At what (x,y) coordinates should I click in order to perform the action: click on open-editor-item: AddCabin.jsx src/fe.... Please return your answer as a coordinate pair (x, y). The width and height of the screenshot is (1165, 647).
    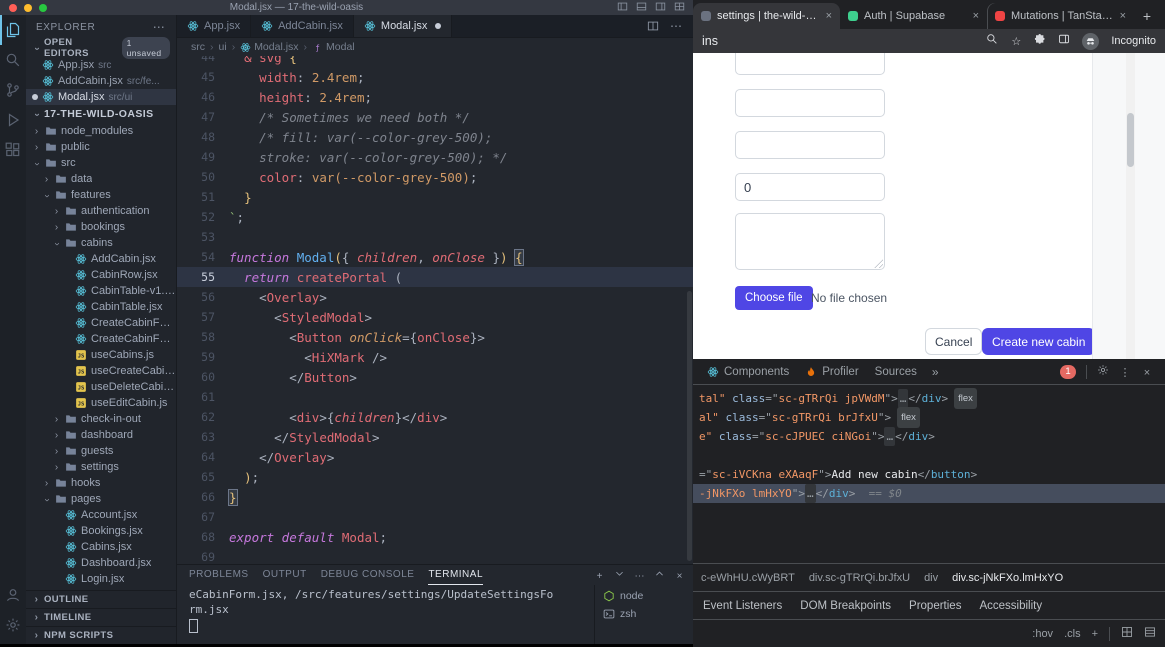
    Looking at the image, I should click on (101, 81).